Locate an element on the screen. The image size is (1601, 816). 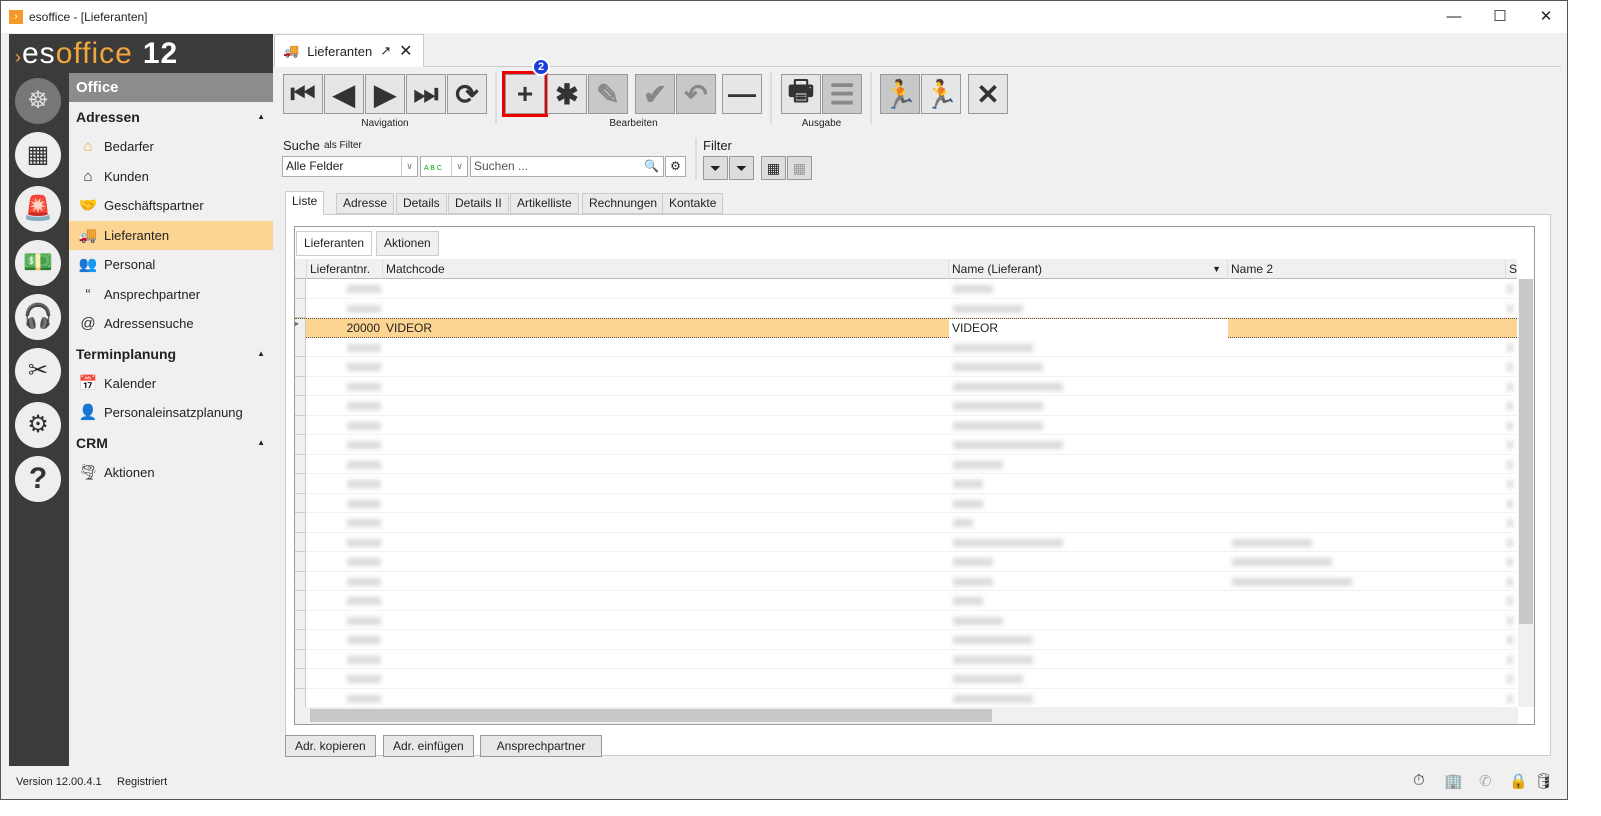
delete-button: — is located at coordinates (742, 94).